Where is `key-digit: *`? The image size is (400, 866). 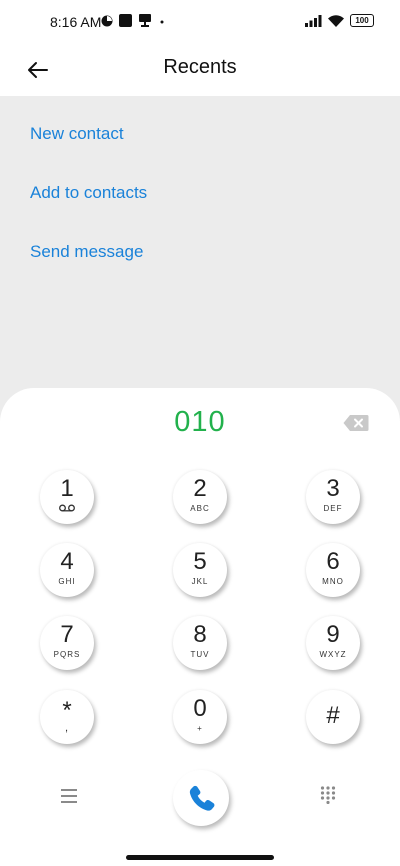 key-digit: * is located at coordinates (67, 710).